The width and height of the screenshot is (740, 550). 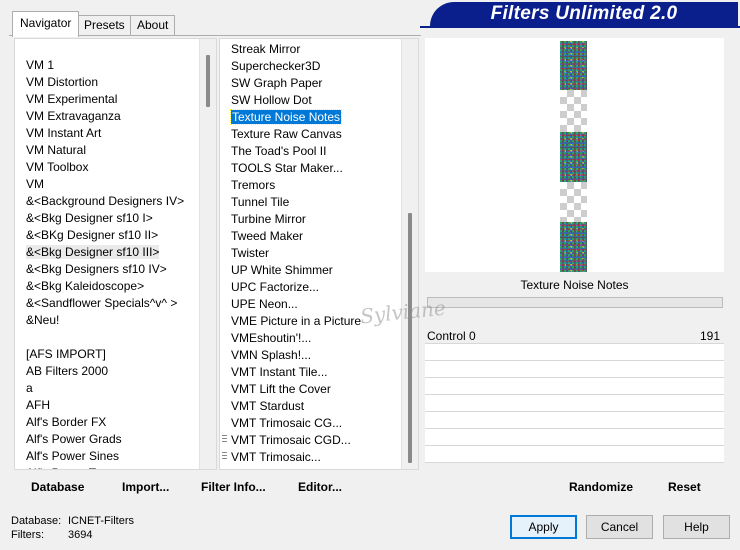 I want to click on filter-item: Superchecker3D, so click(x=290, y=66).